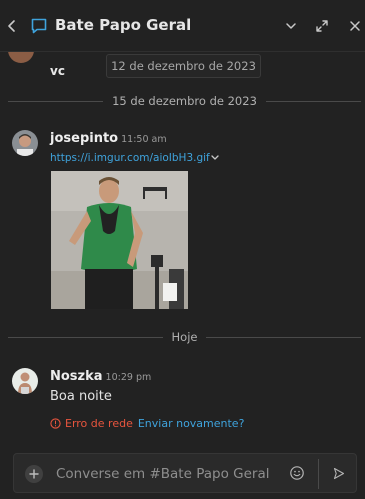  What do you see at coordinates (76, 376) in the screenshot?
I see `author-name: Noszka` at bounding box center [76, 376].